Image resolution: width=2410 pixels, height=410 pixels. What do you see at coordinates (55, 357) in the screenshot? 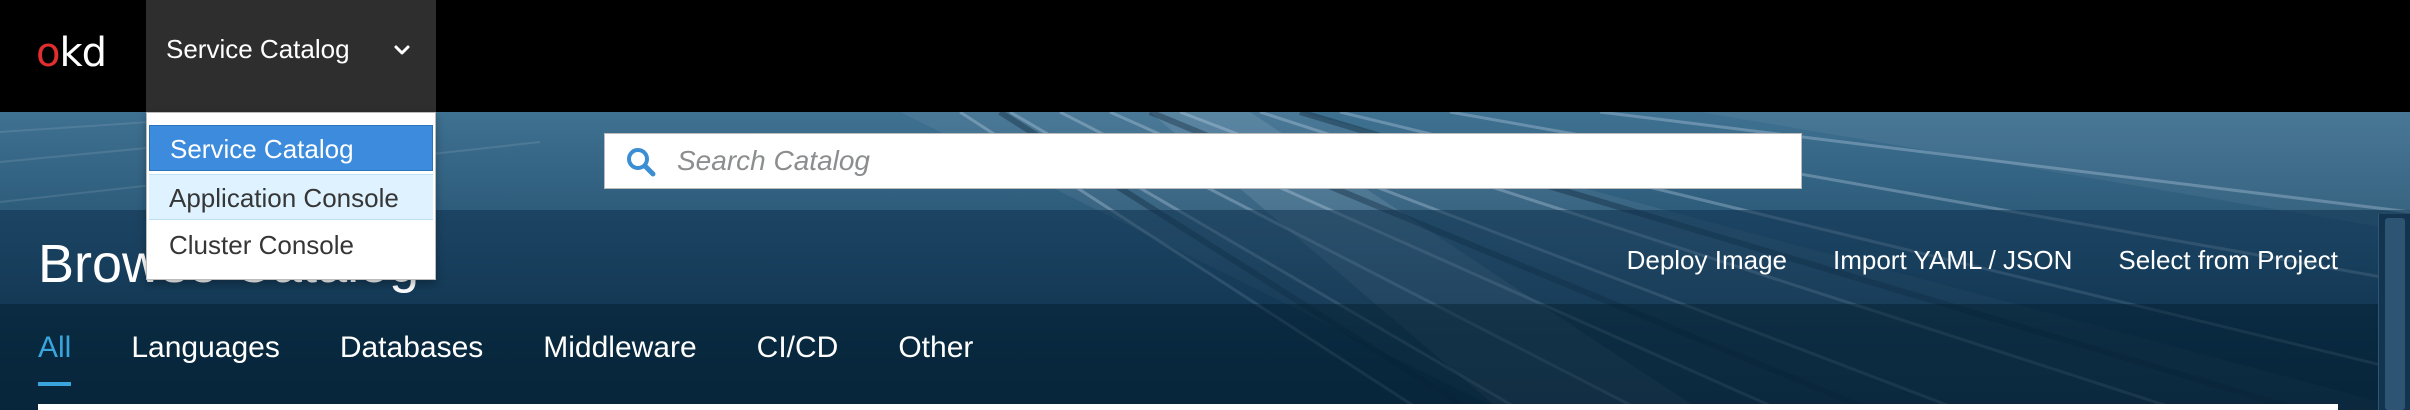
I see `tab-all: All` at bounding box center [55, 357].